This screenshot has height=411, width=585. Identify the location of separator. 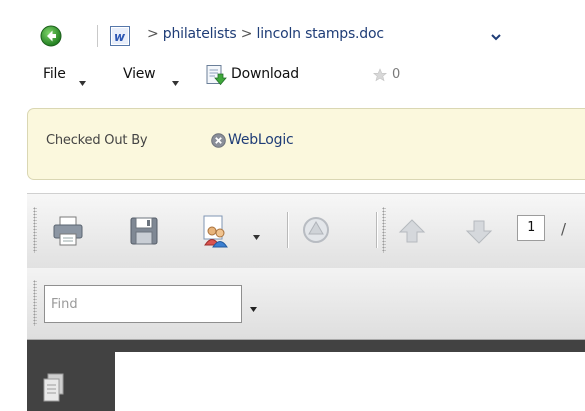
(97, 36).